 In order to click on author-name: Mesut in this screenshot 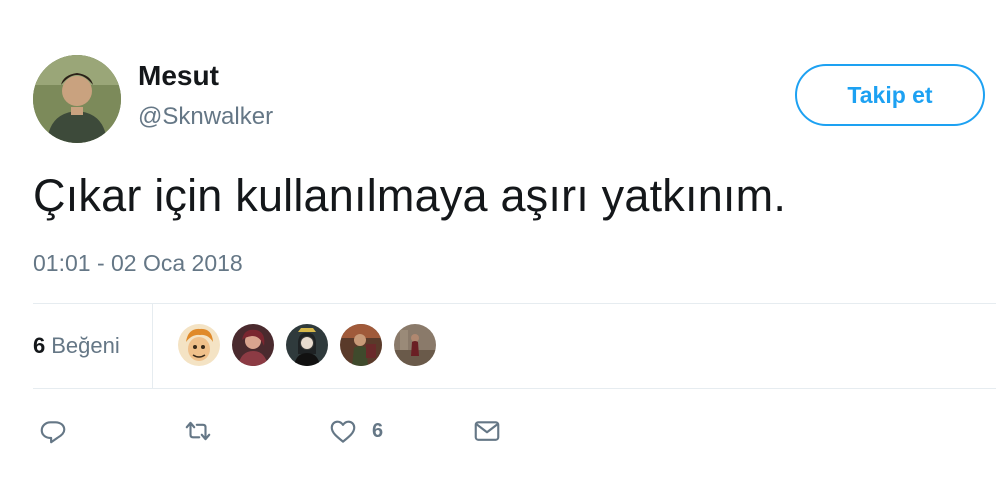, I will do `click(178, 76)`.